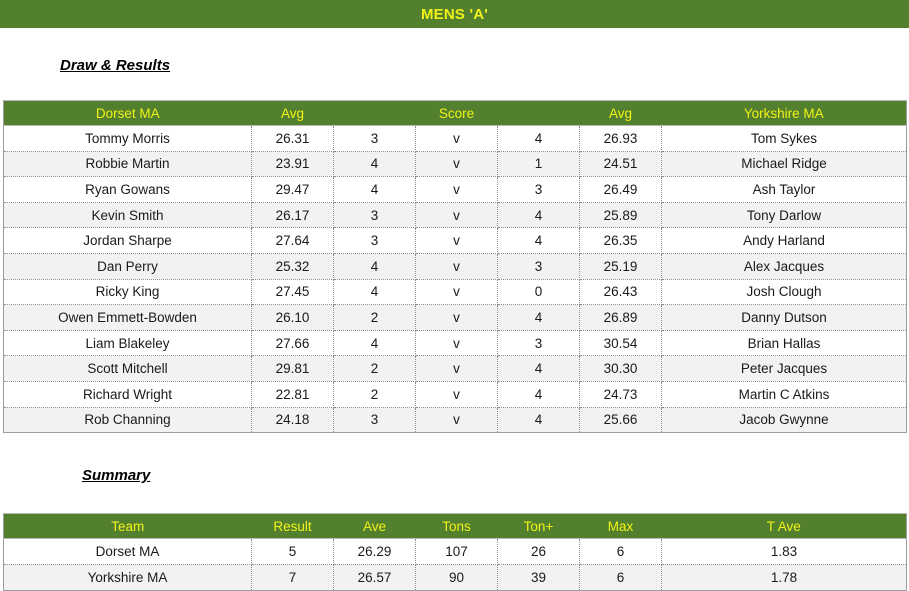 The height and width of the screenshot is (591, 909). What do you see at coordinates (784, 394) in the screenshot?
I see `cell-away-player: Martin C Atkins` at bounding box center [784, 394].